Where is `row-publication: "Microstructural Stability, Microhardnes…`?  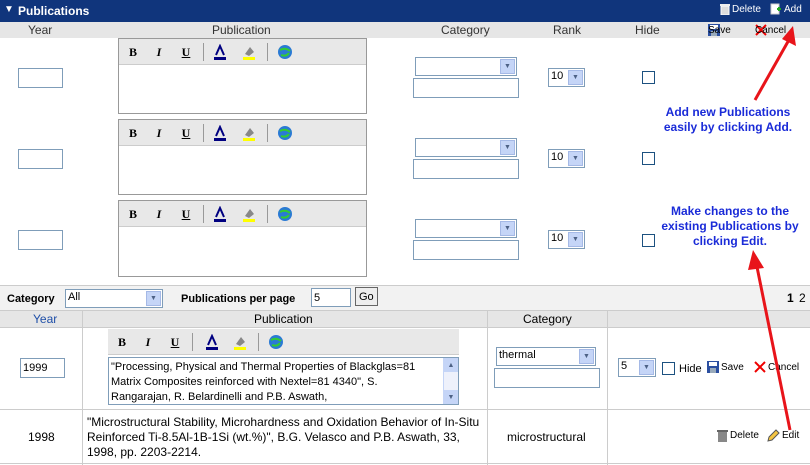 row-publication: "Microstructural Stability, Microhardnes… is located at coordinates (283, 437).